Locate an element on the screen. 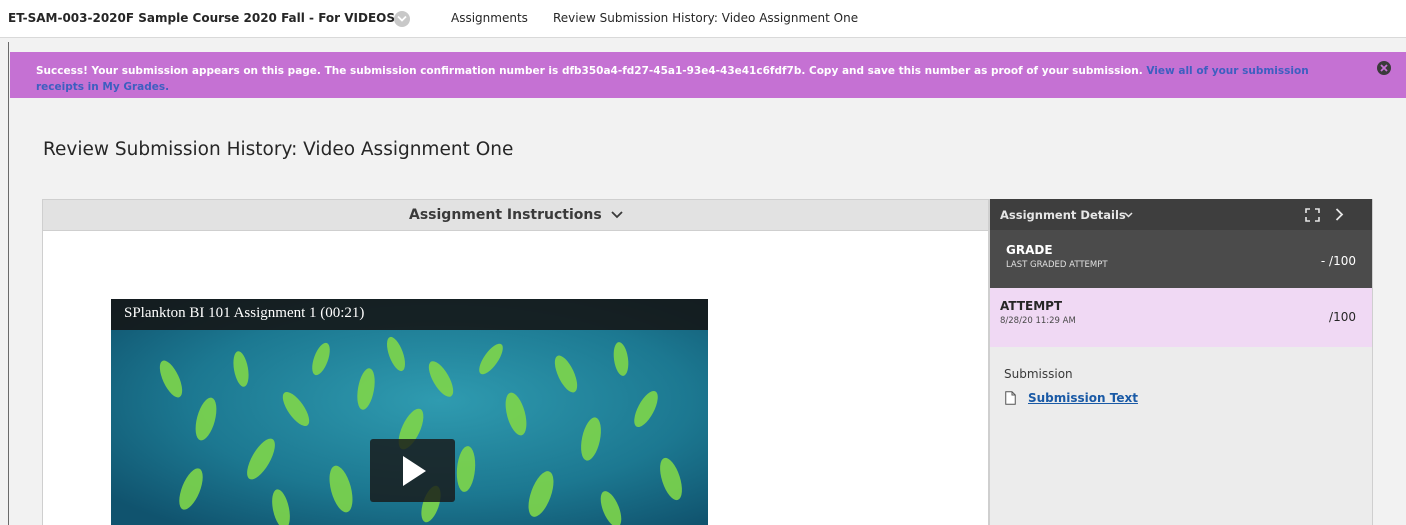 This screenshot has height=525, width=1406. expand-icon is located at coordinates (1312, 215).